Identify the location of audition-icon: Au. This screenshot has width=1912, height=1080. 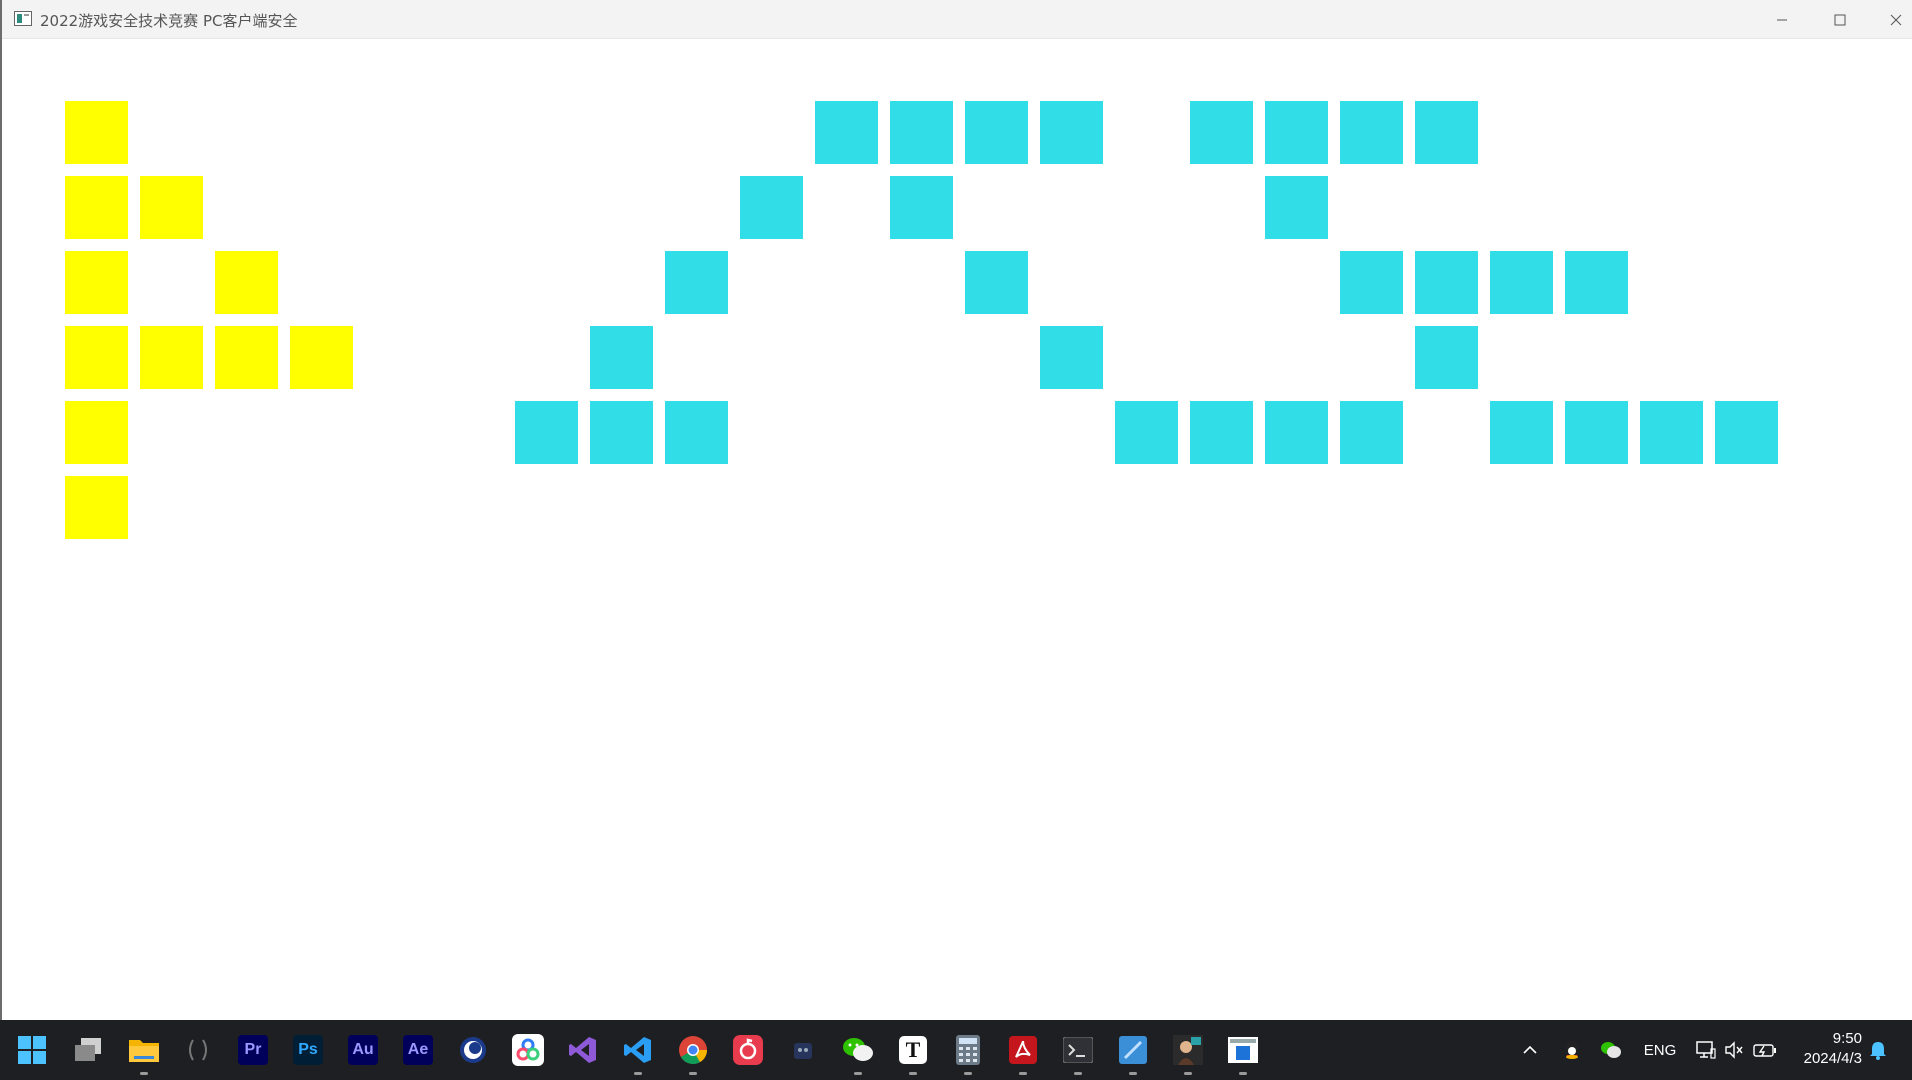
(363, 1050).